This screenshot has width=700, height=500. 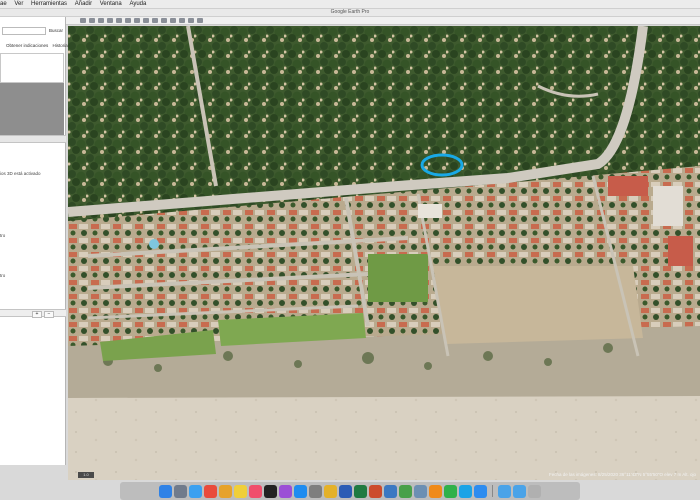 I want to click on word-icon, so click(x=345, y=491).